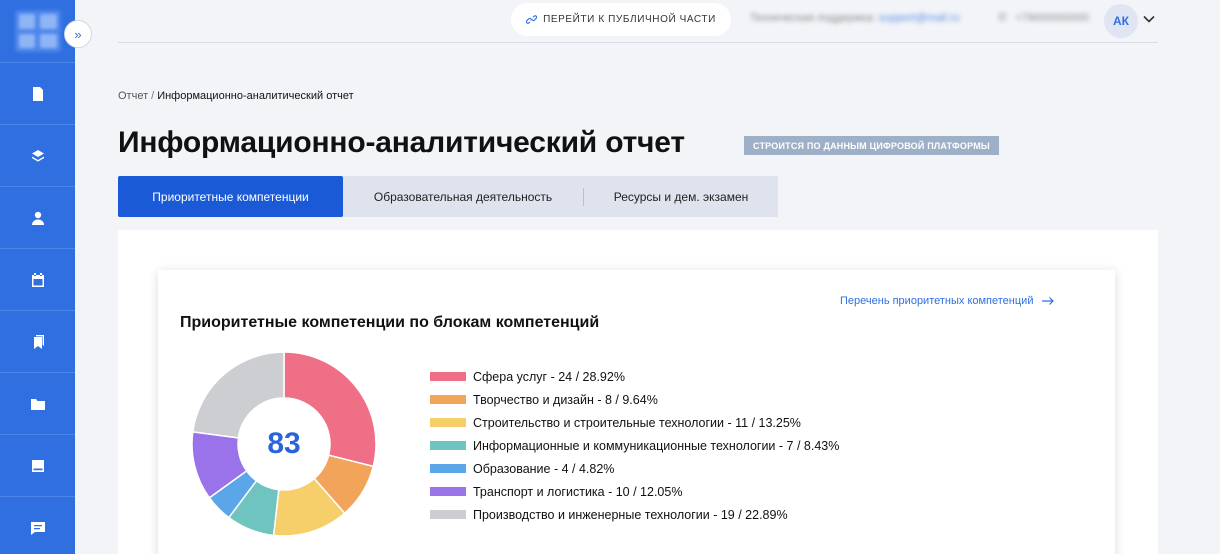  I want to click on double-chevron-right-icon: », so click(78, 34).